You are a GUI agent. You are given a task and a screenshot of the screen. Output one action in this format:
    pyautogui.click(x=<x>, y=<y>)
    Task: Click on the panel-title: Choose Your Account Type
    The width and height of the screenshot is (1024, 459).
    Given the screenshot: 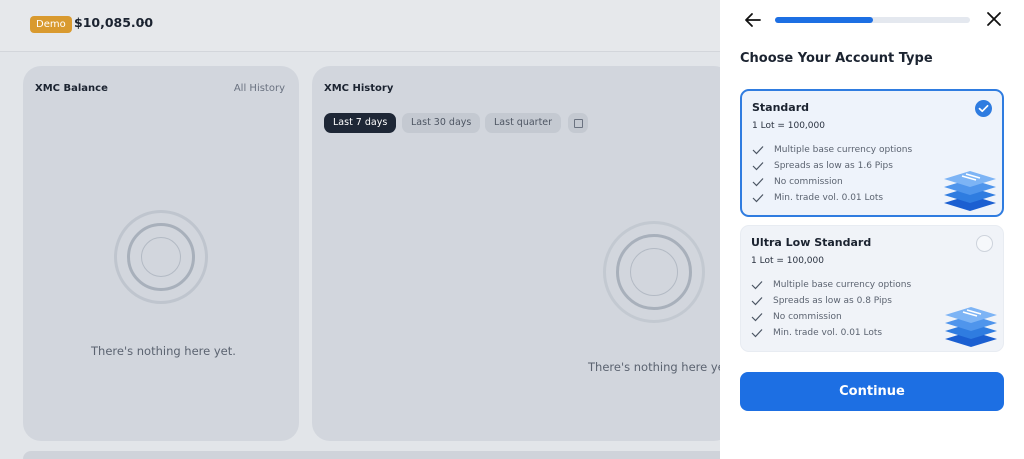 What is the action you would take?
    pyautogui.click(x=836, y=58)
    